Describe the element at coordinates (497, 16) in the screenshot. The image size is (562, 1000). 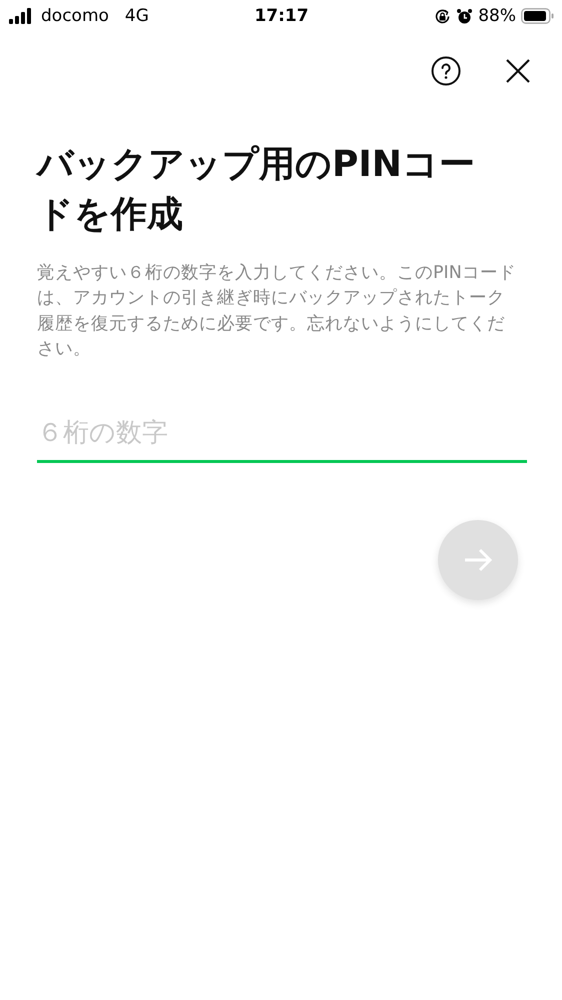
I see `battery-percent: 88%` at that location.